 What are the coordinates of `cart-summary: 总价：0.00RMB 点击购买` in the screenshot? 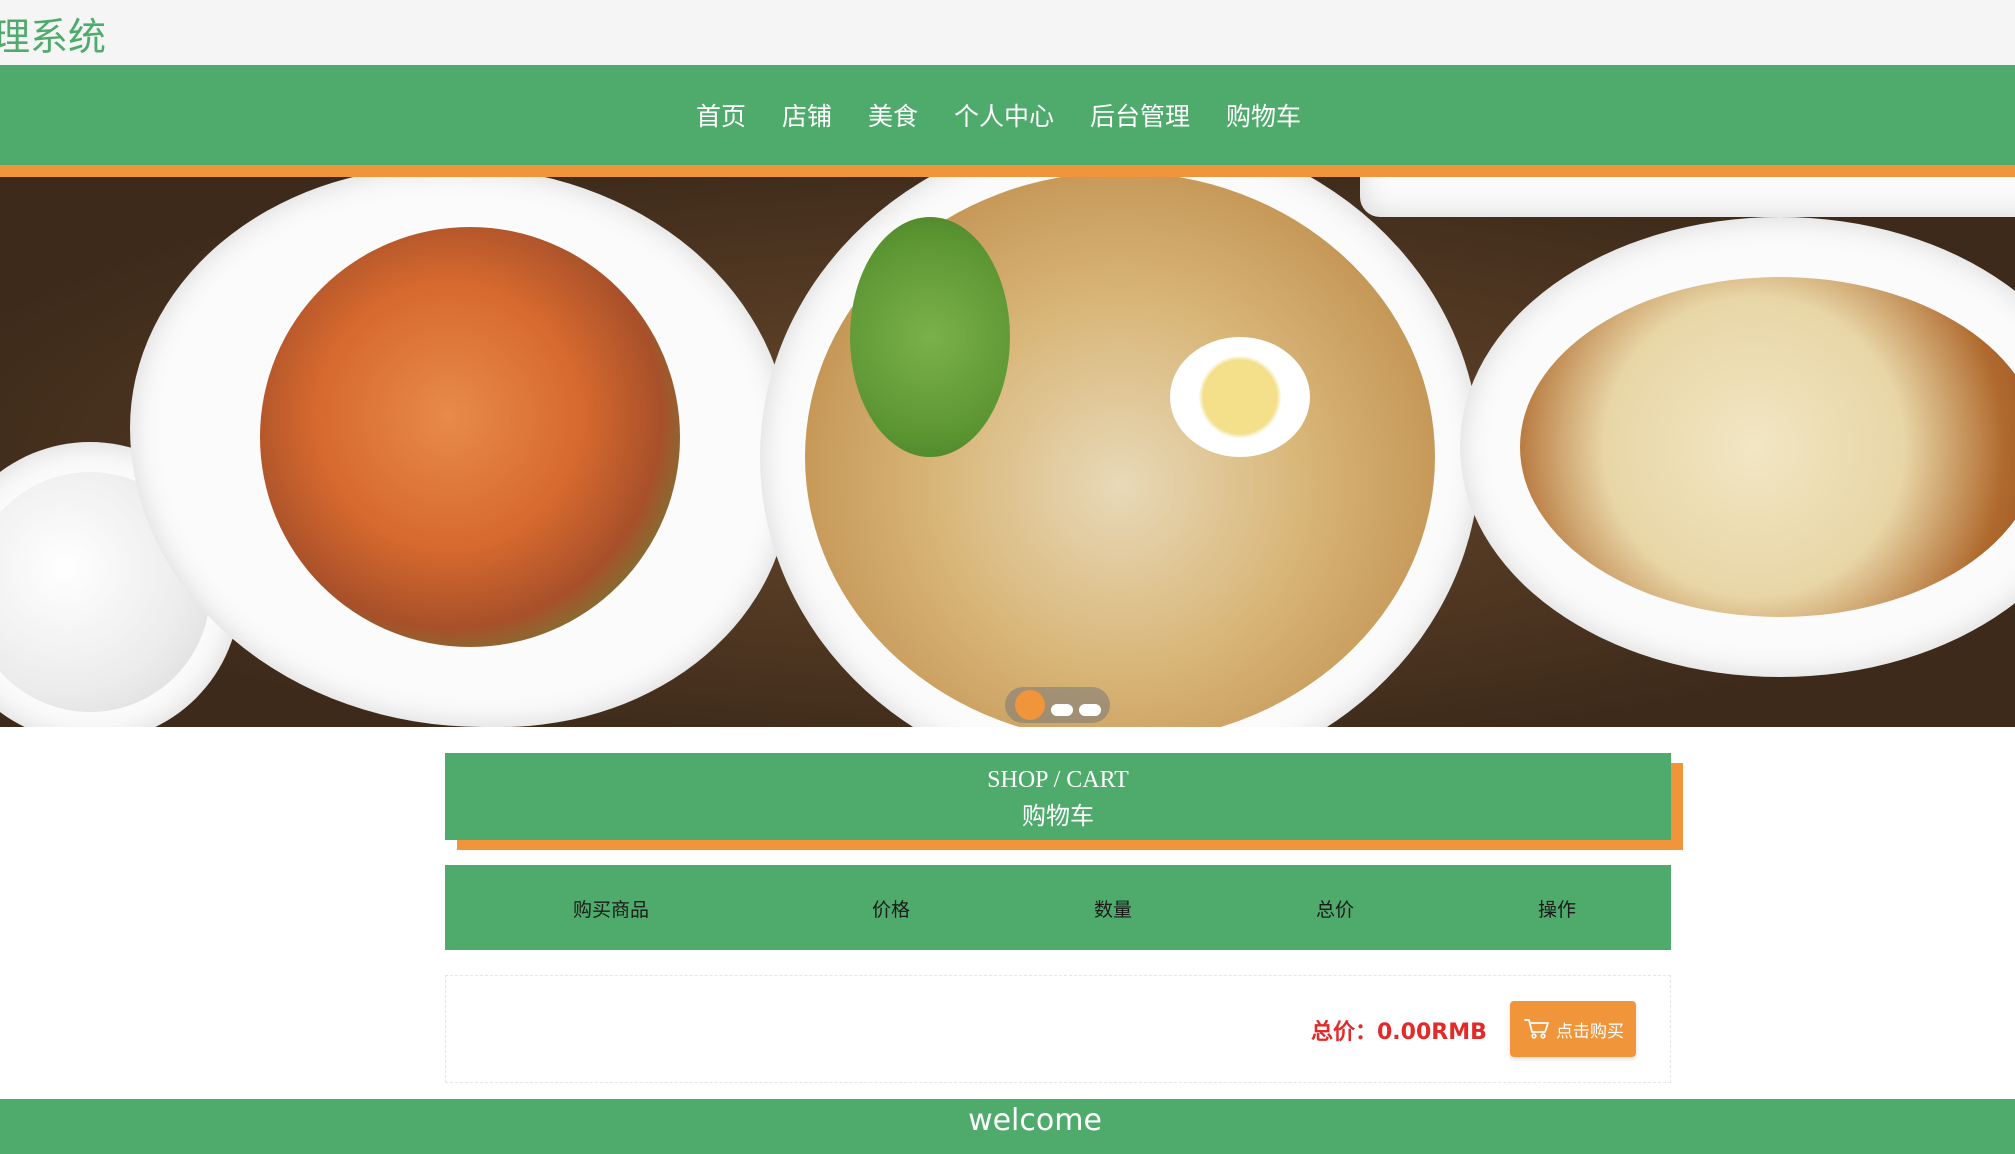 It's located at (1058, 1029).